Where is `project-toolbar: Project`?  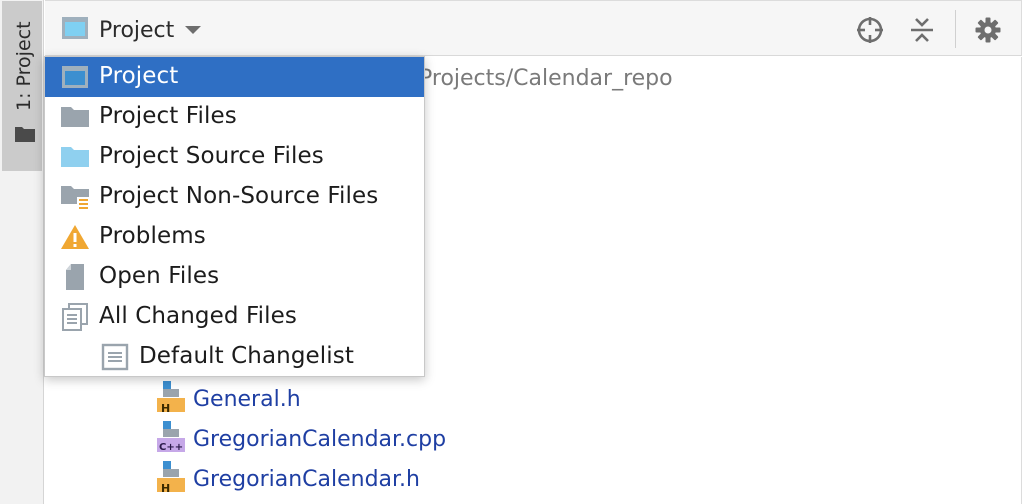 project-toolbar: Project is located at coordinates (533, 28).